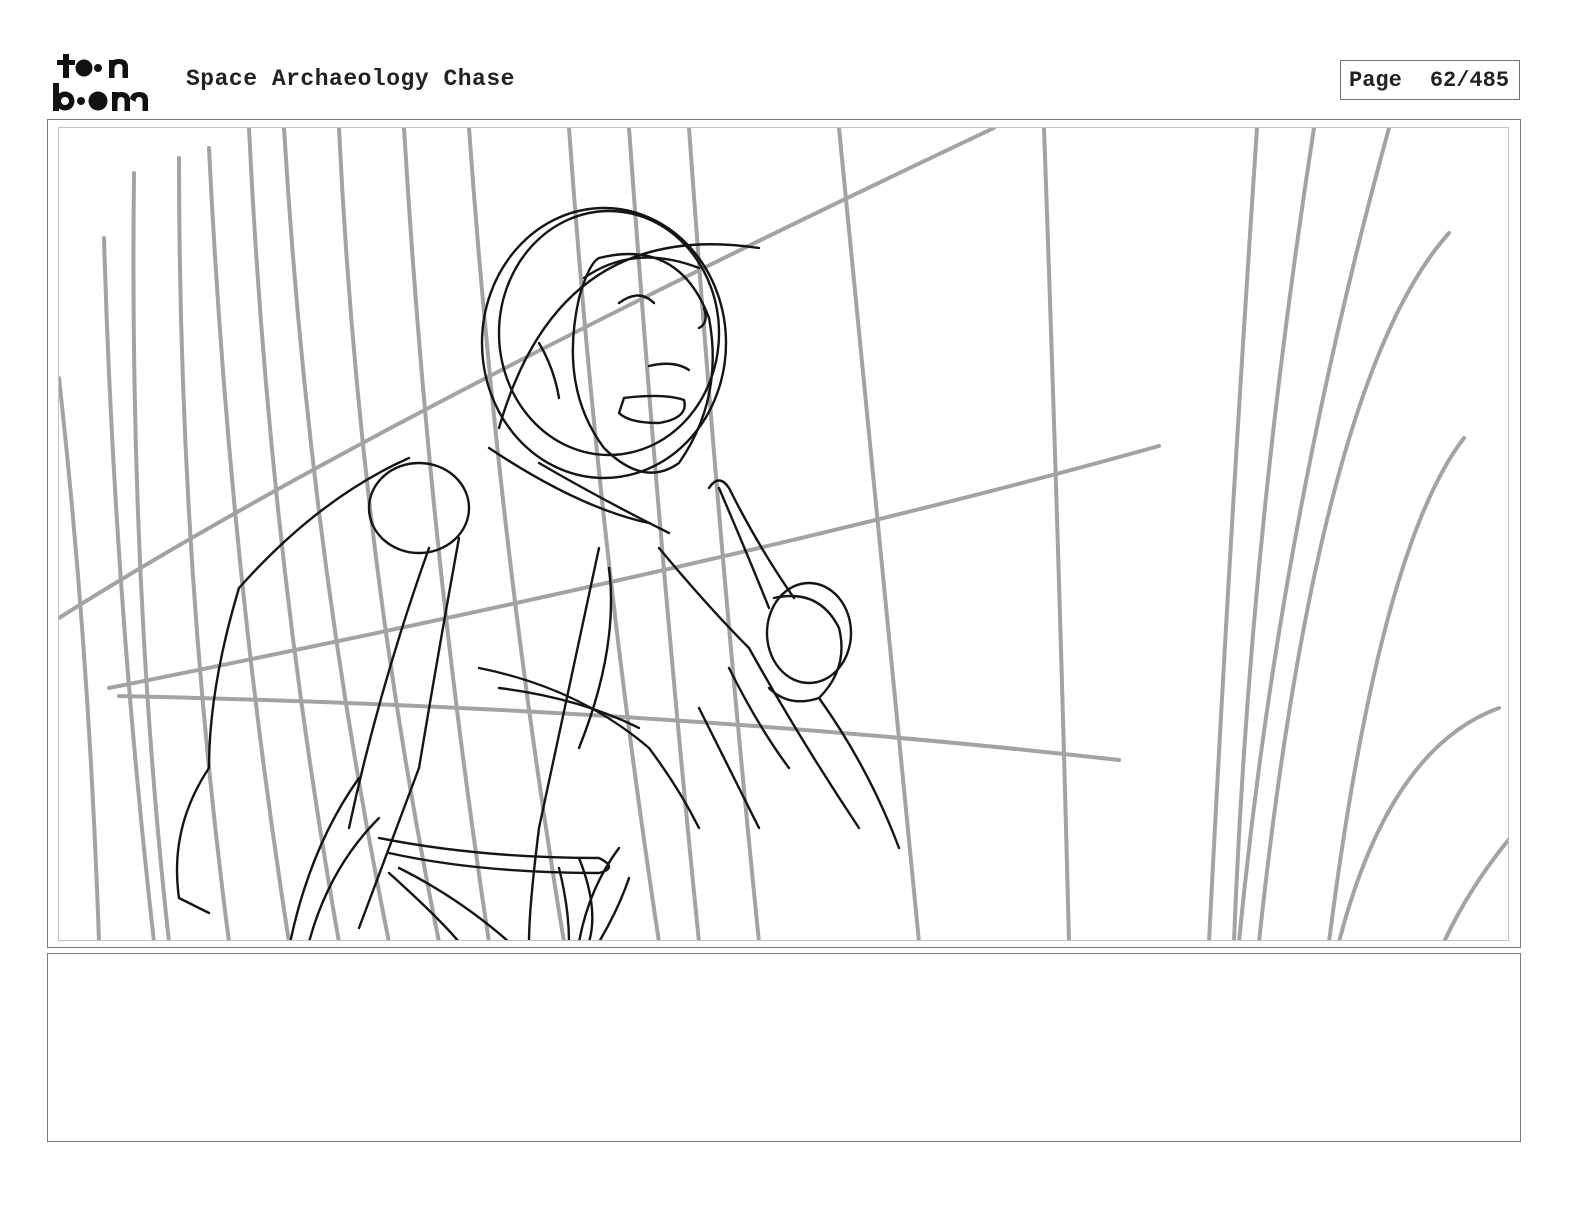 This screenshot has height=1224, width=1584. Describe the element at coordinates (1469, 80) in the screenshot. I see `page-number: 62/485` at that location.